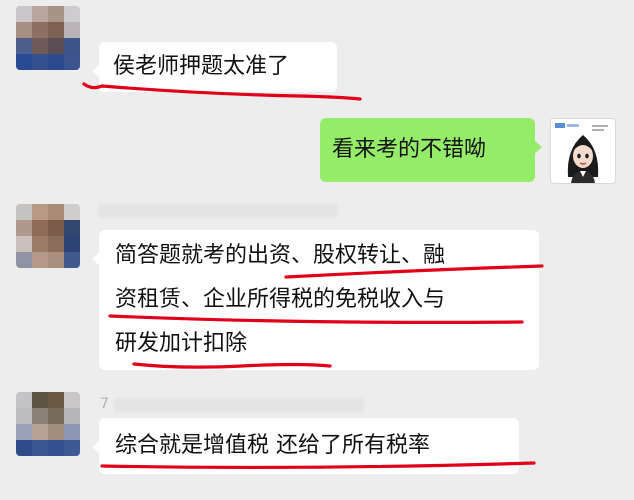 Image resolution: width=634 pixels, height=500 pixels. What do you see at coordinates (409, 149) in the screenshot?
I see `message-text: 看来考的不错呦` at bounding box center [409, 149].